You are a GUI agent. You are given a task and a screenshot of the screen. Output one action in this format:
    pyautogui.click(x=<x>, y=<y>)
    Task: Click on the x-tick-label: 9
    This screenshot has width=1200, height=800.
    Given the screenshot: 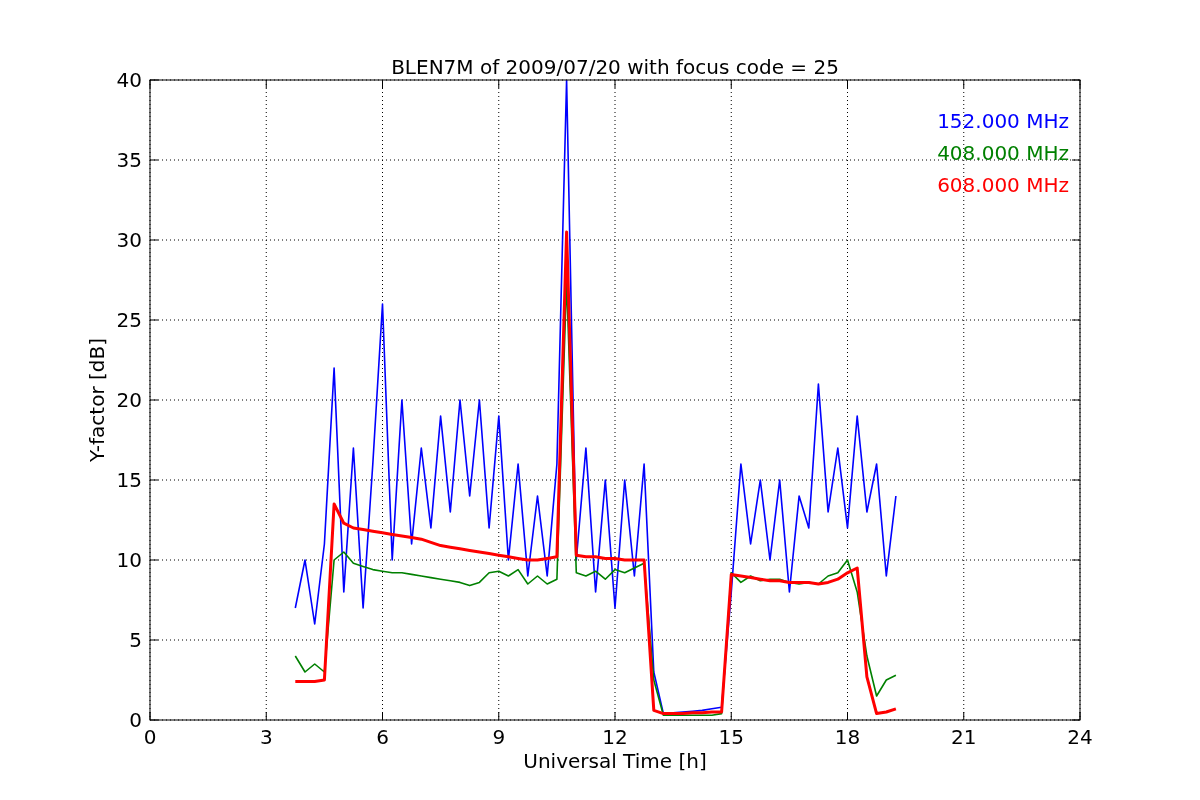 What is the action you would take?
    pyautogui.click(x=499, y=737)
    